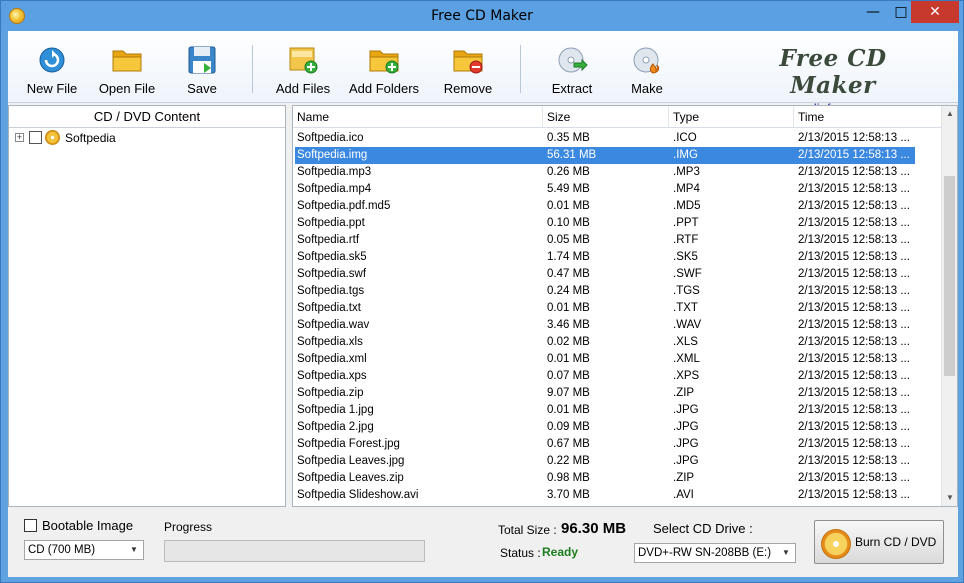 This screenshot has height=583, width=964. What do you see at coordinates (873, 12) in the screenshot?
I see `minimize-button: —` at bounding box center [873, 12].